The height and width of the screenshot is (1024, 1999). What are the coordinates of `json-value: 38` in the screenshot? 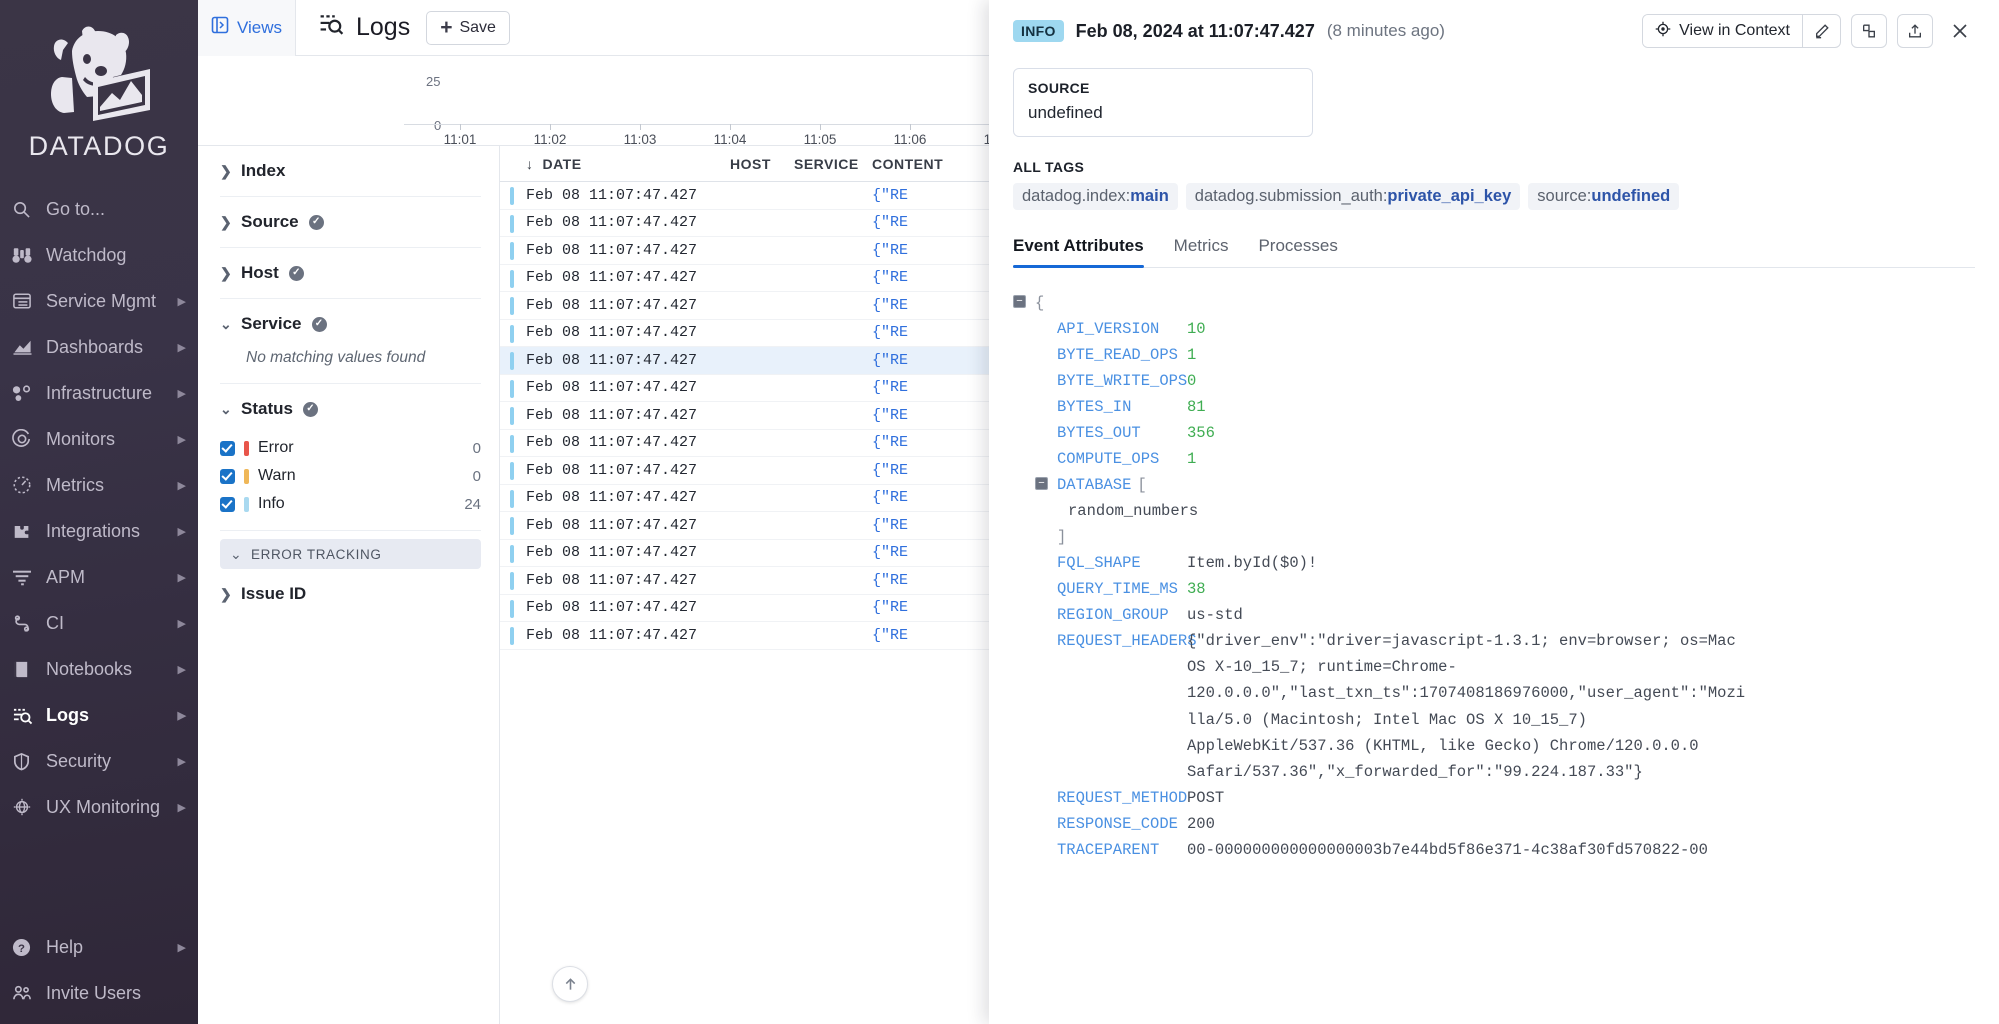 It's located at (1196, 589).